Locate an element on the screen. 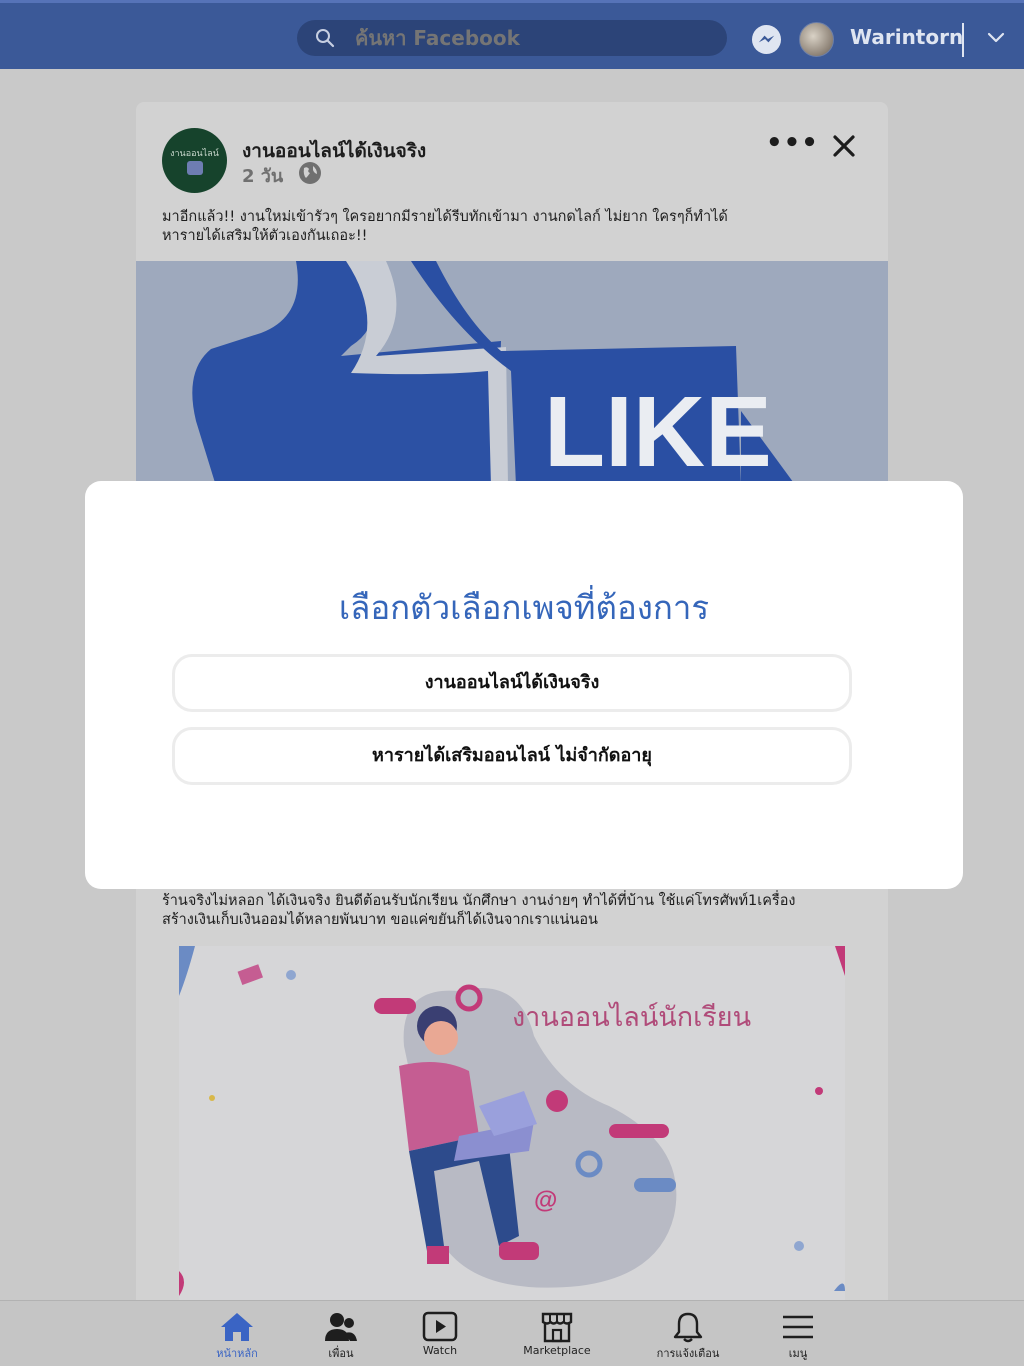 This screenshot has height=1366, width=1024. globe-icon is located at coordinates (310, 173).